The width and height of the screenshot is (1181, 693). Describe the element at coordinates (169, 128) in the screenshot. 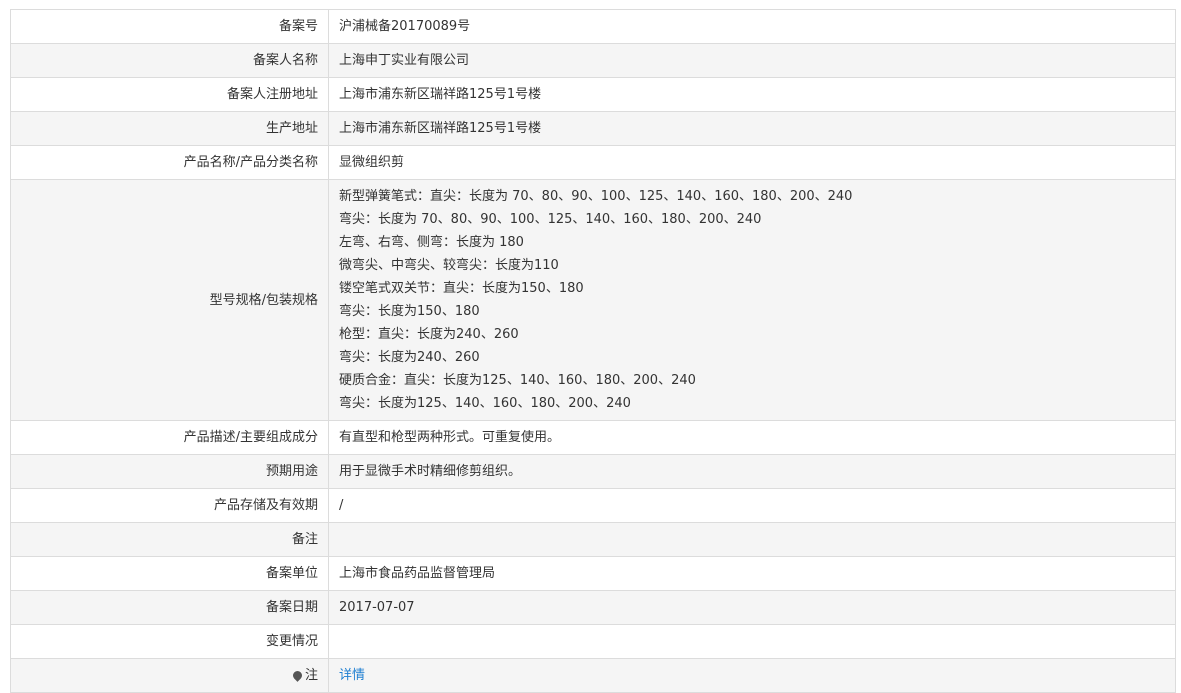

I see `label-production-address: 生产地址` at that location.